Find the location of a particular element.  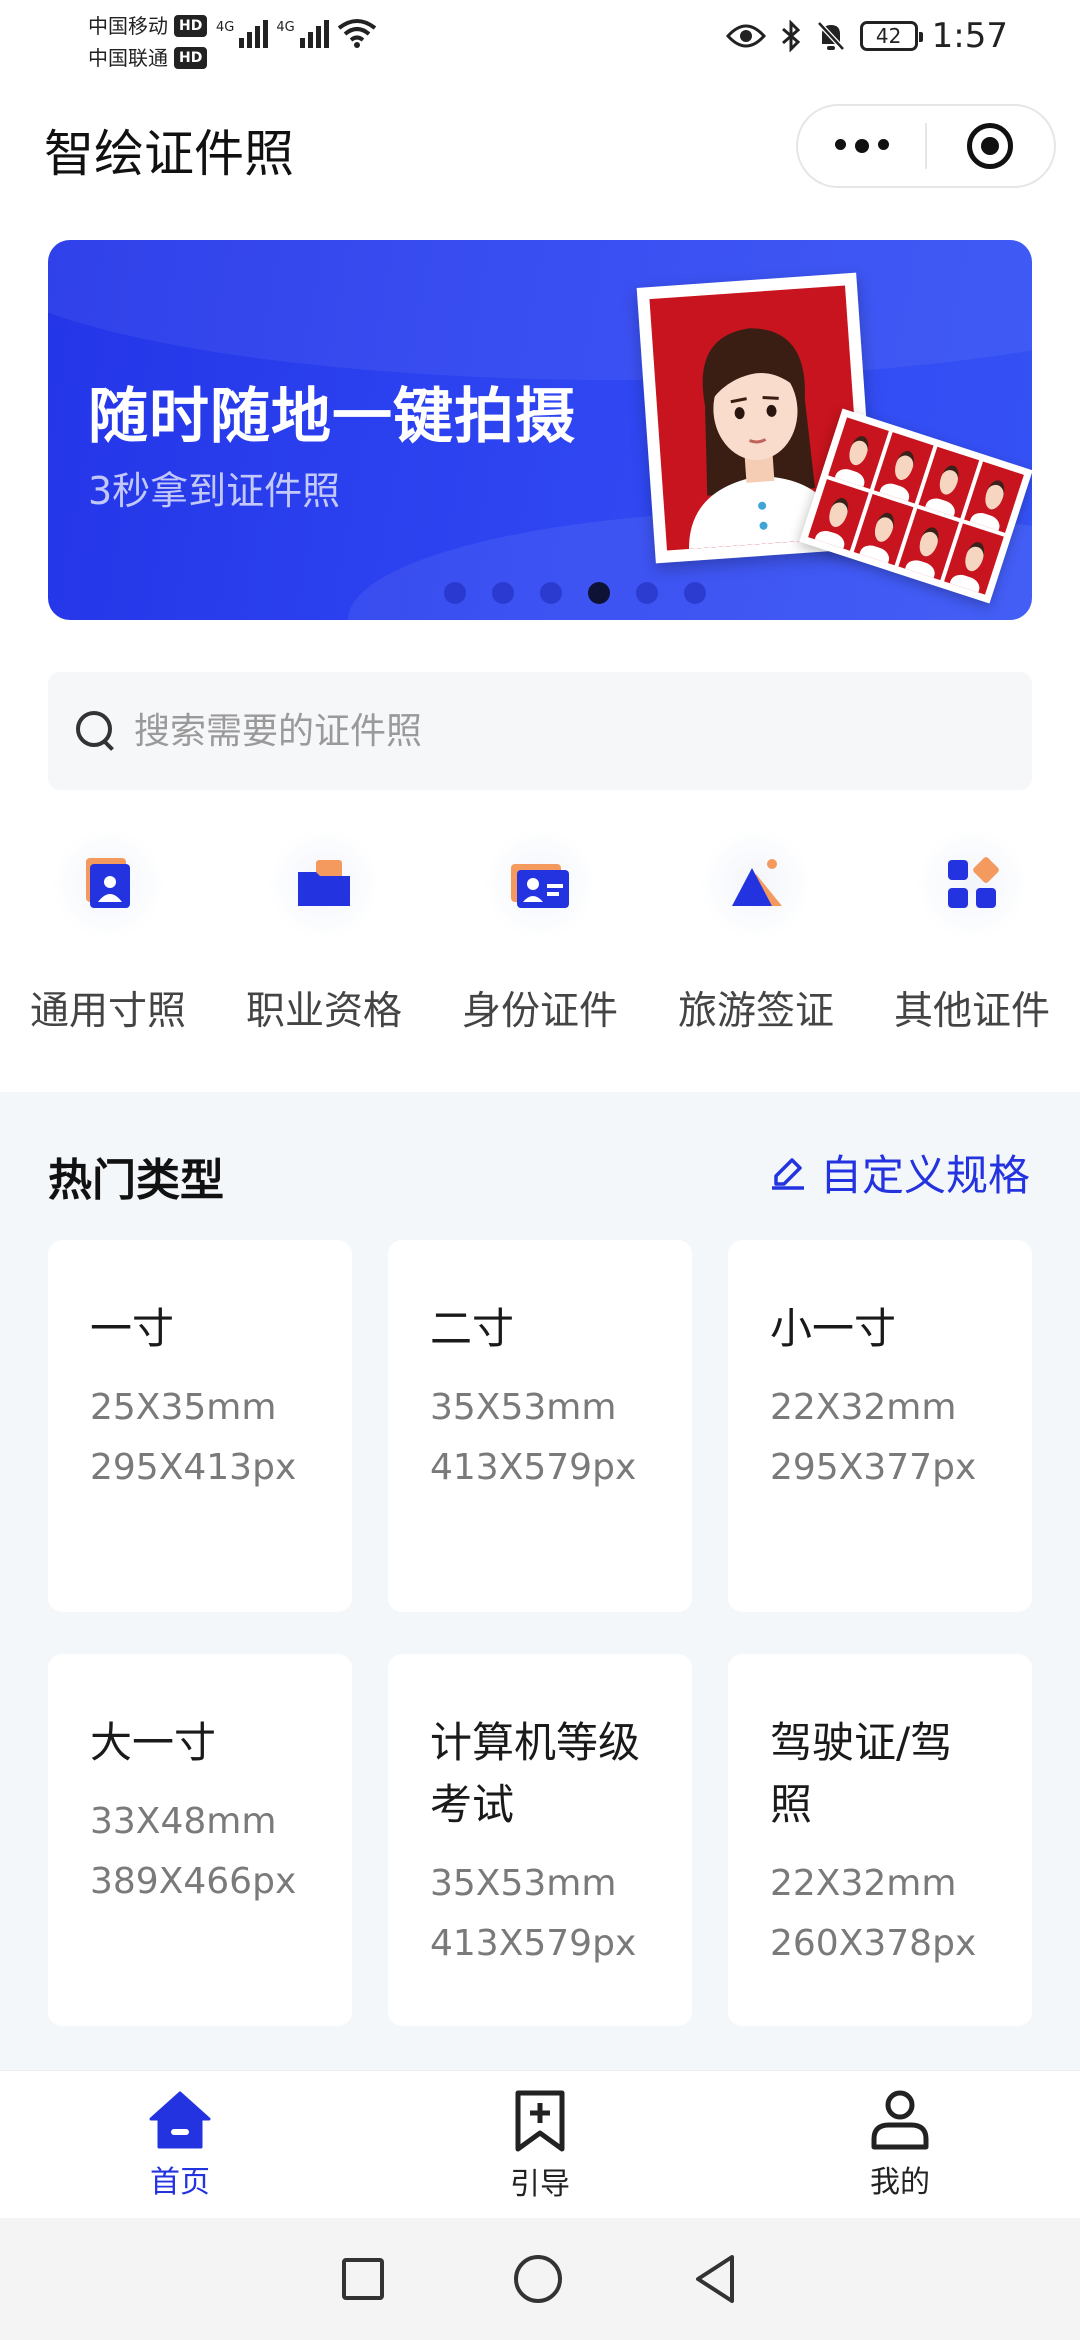

spec-px: 389X466px is located at coordinates (193, 1881).